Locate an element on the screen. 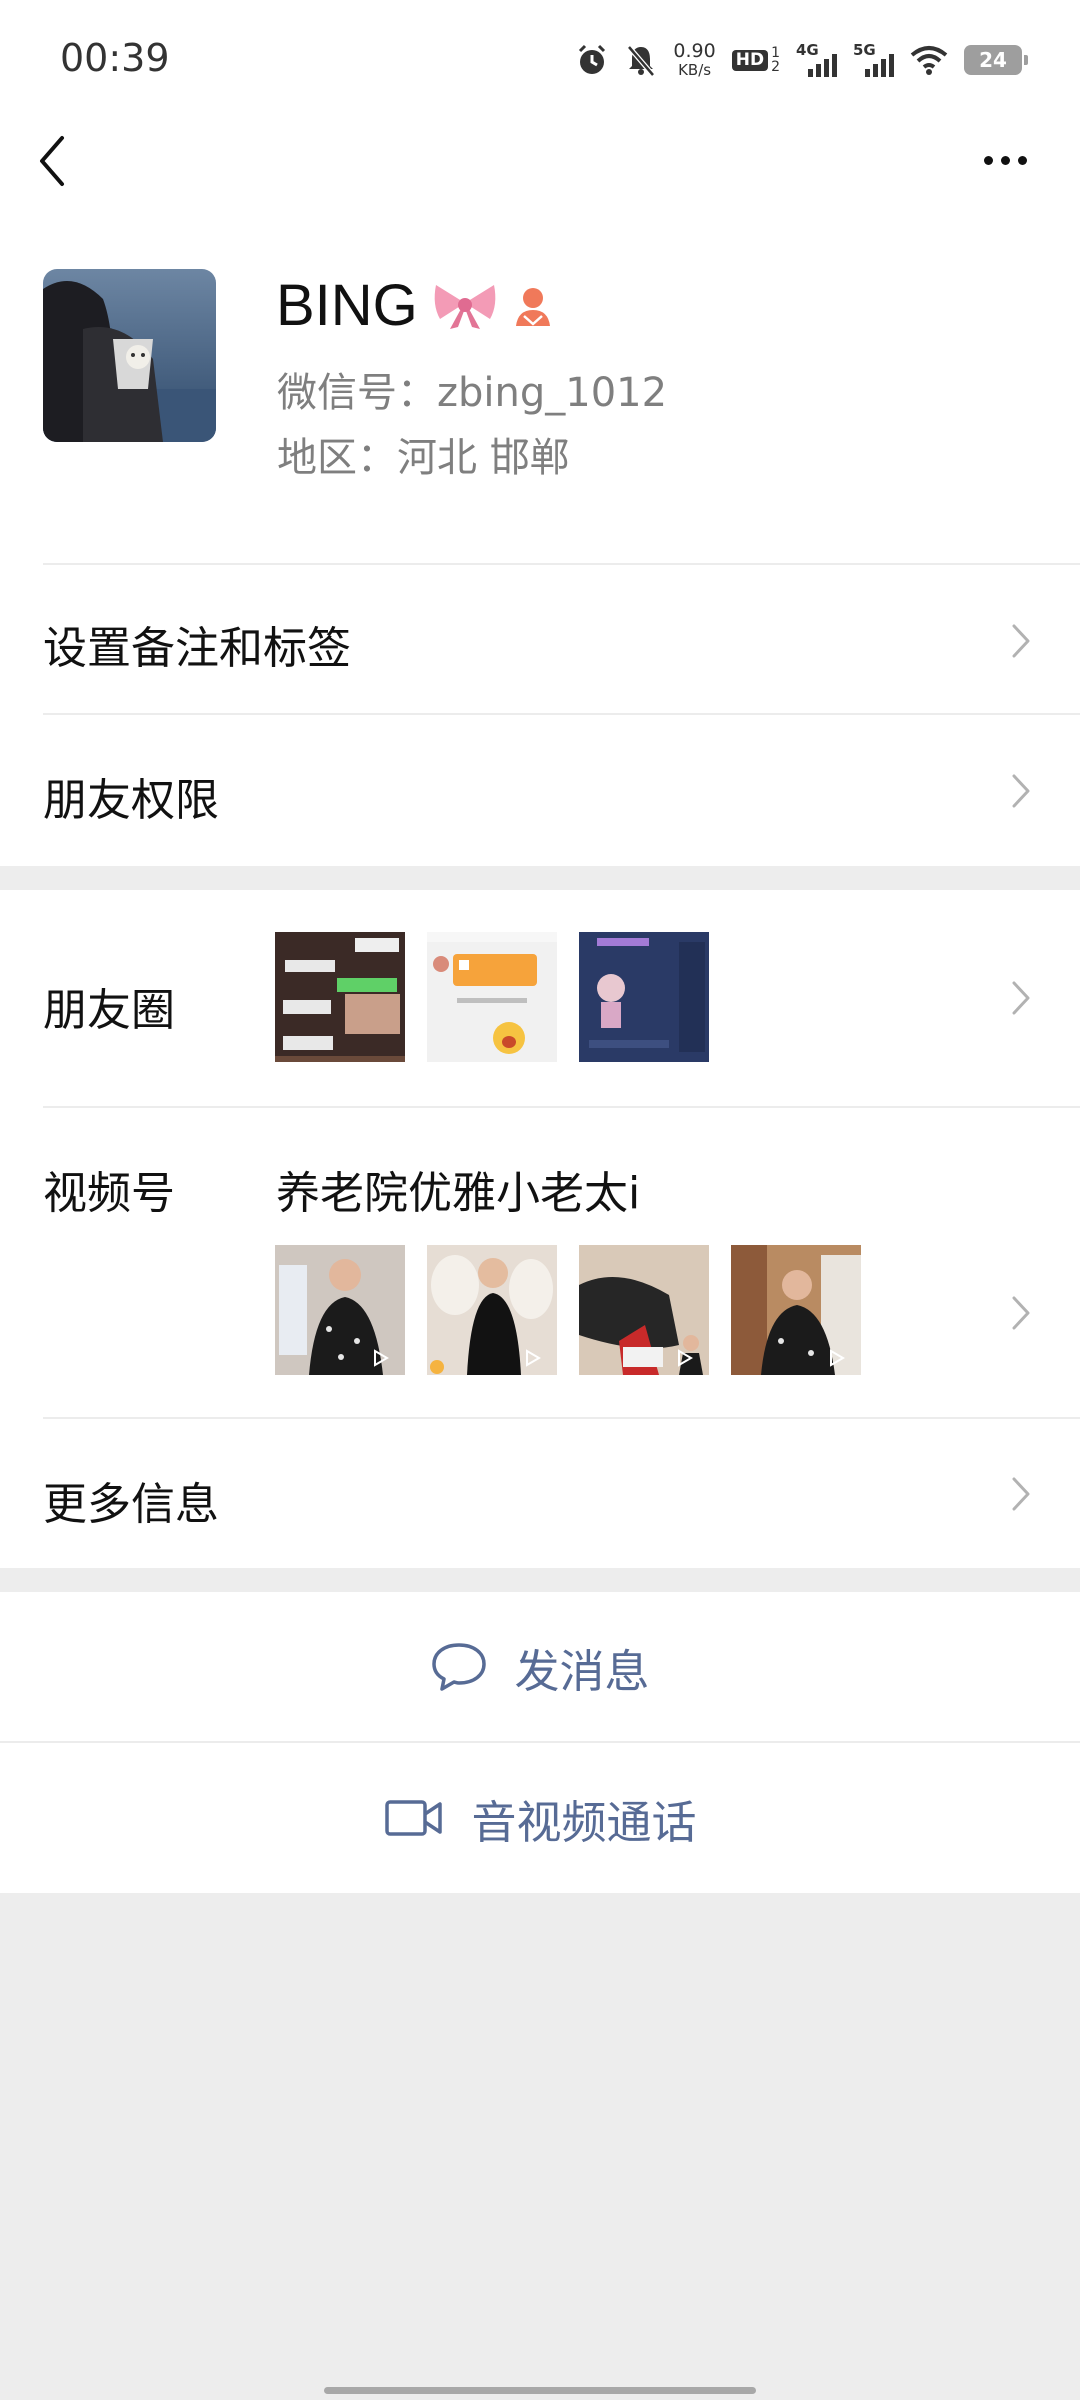 The height and width of the screenshot is (2400, 1080). avatar-photo is located at coordinates (129, 355).